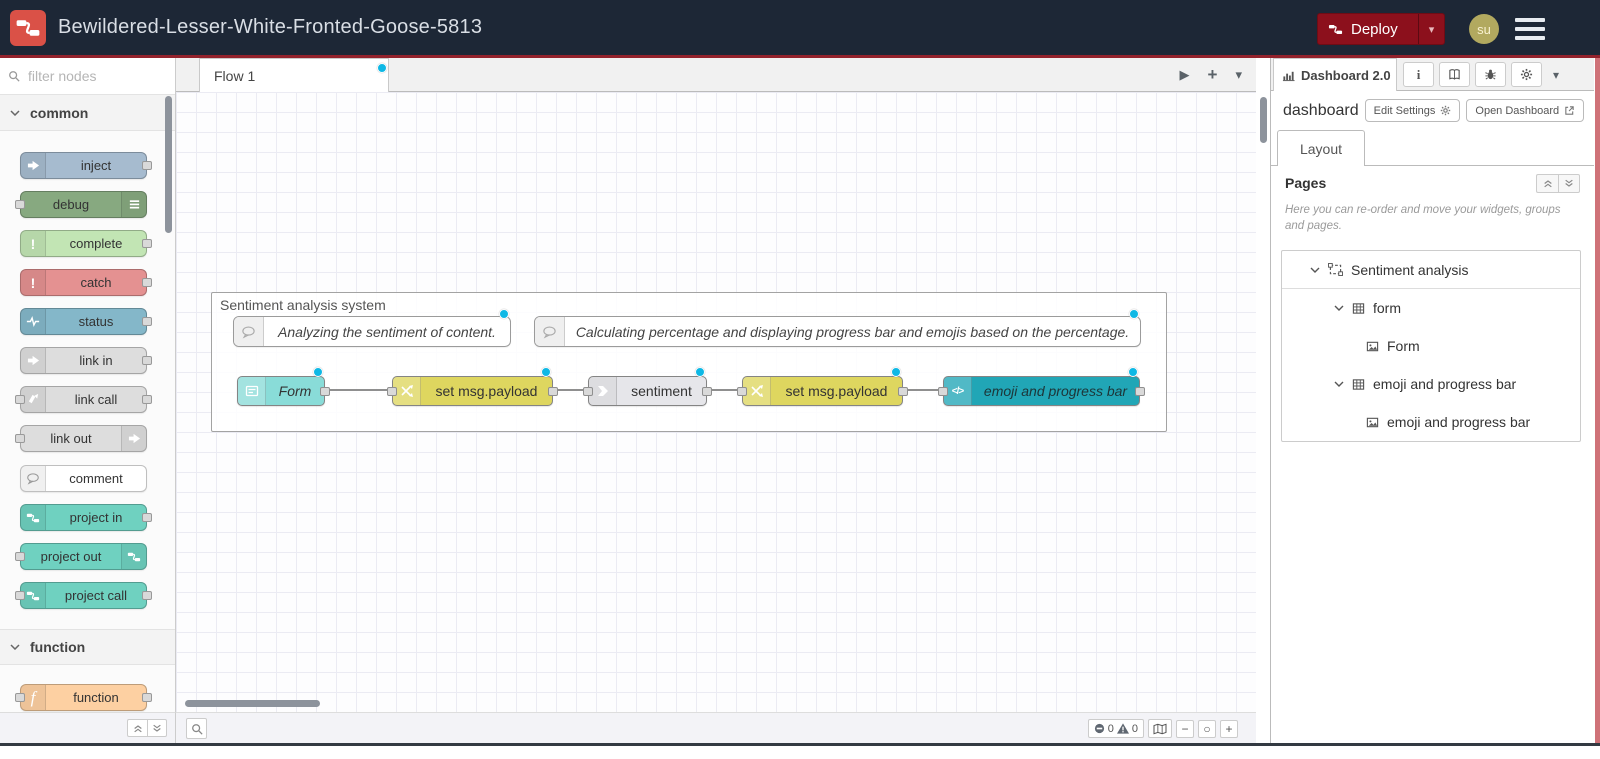 Image resolution: width=1600 pixels, height=759 pixels. I want to click on palette-node-complete: ! complete, so click(86, 243).